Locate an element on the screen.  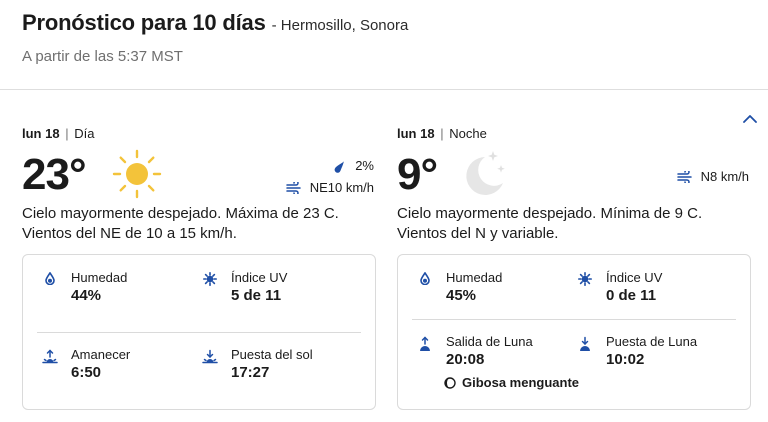
day-uv-index: Índice UV 5 de 11 is located at coordinates (244, 287).